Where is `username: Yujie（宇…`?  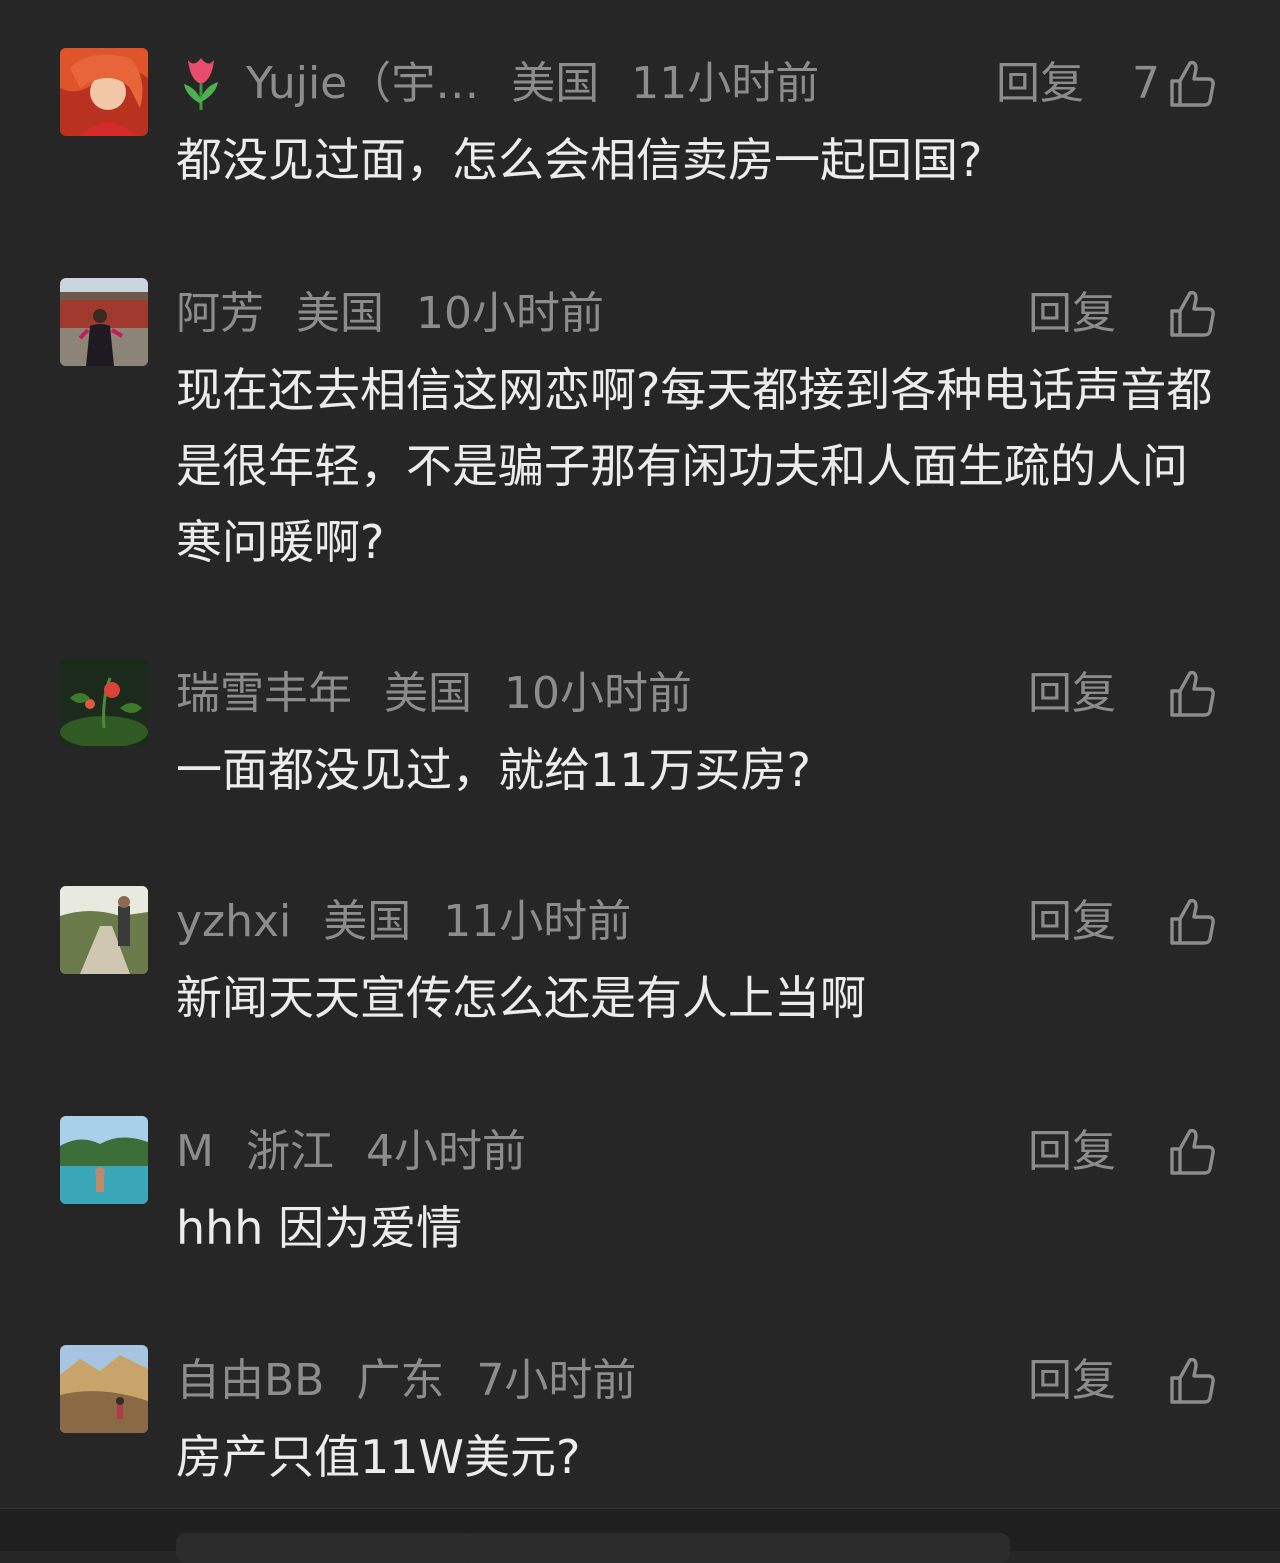 username: Yujie（宇… is located at coordinates (362, 83).